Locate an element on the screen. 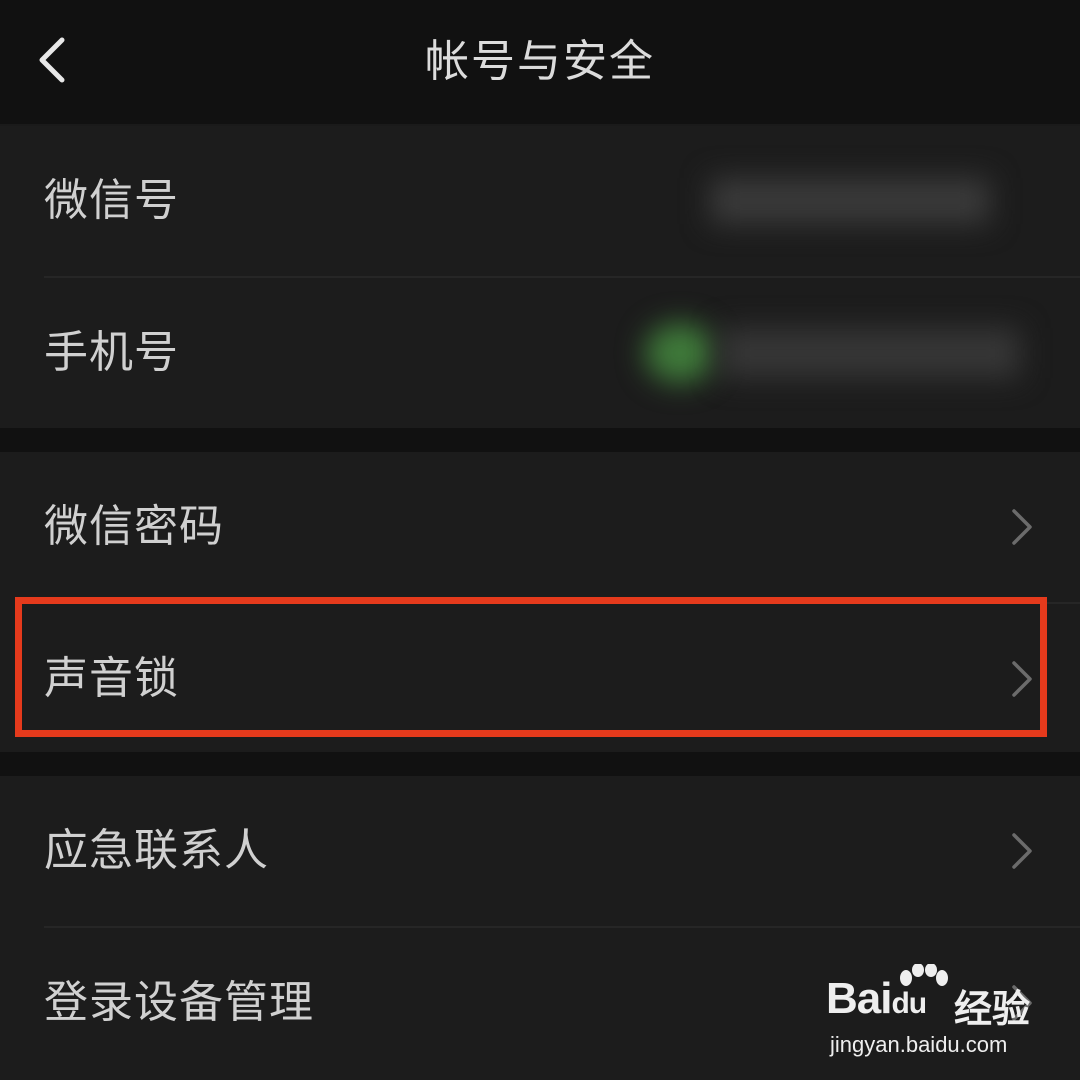  paw-icon is located at coordinates (924, 975).